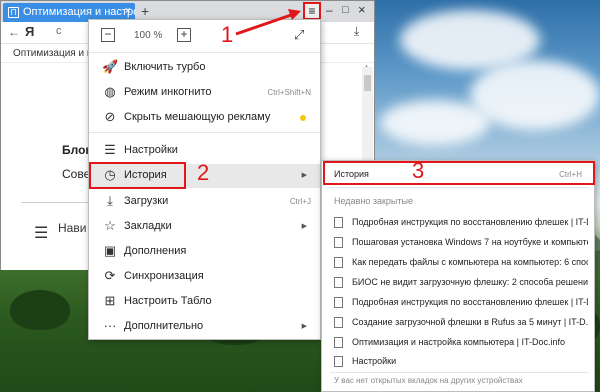 This screenshot has width=600, height=392. What do you see at coordinates (29, 31) in the screenshot?
I see `yandex-logo: Я` at bounding box center [29, 31].